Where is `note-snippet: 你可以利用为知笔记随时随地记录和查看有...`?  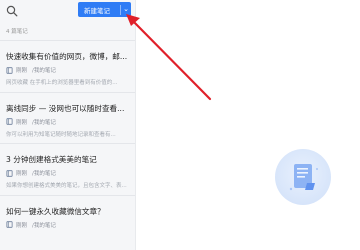
note-snippet: 你可以利用为知笔记随时随地记录和查看有... is located at coordinates (61, 134).